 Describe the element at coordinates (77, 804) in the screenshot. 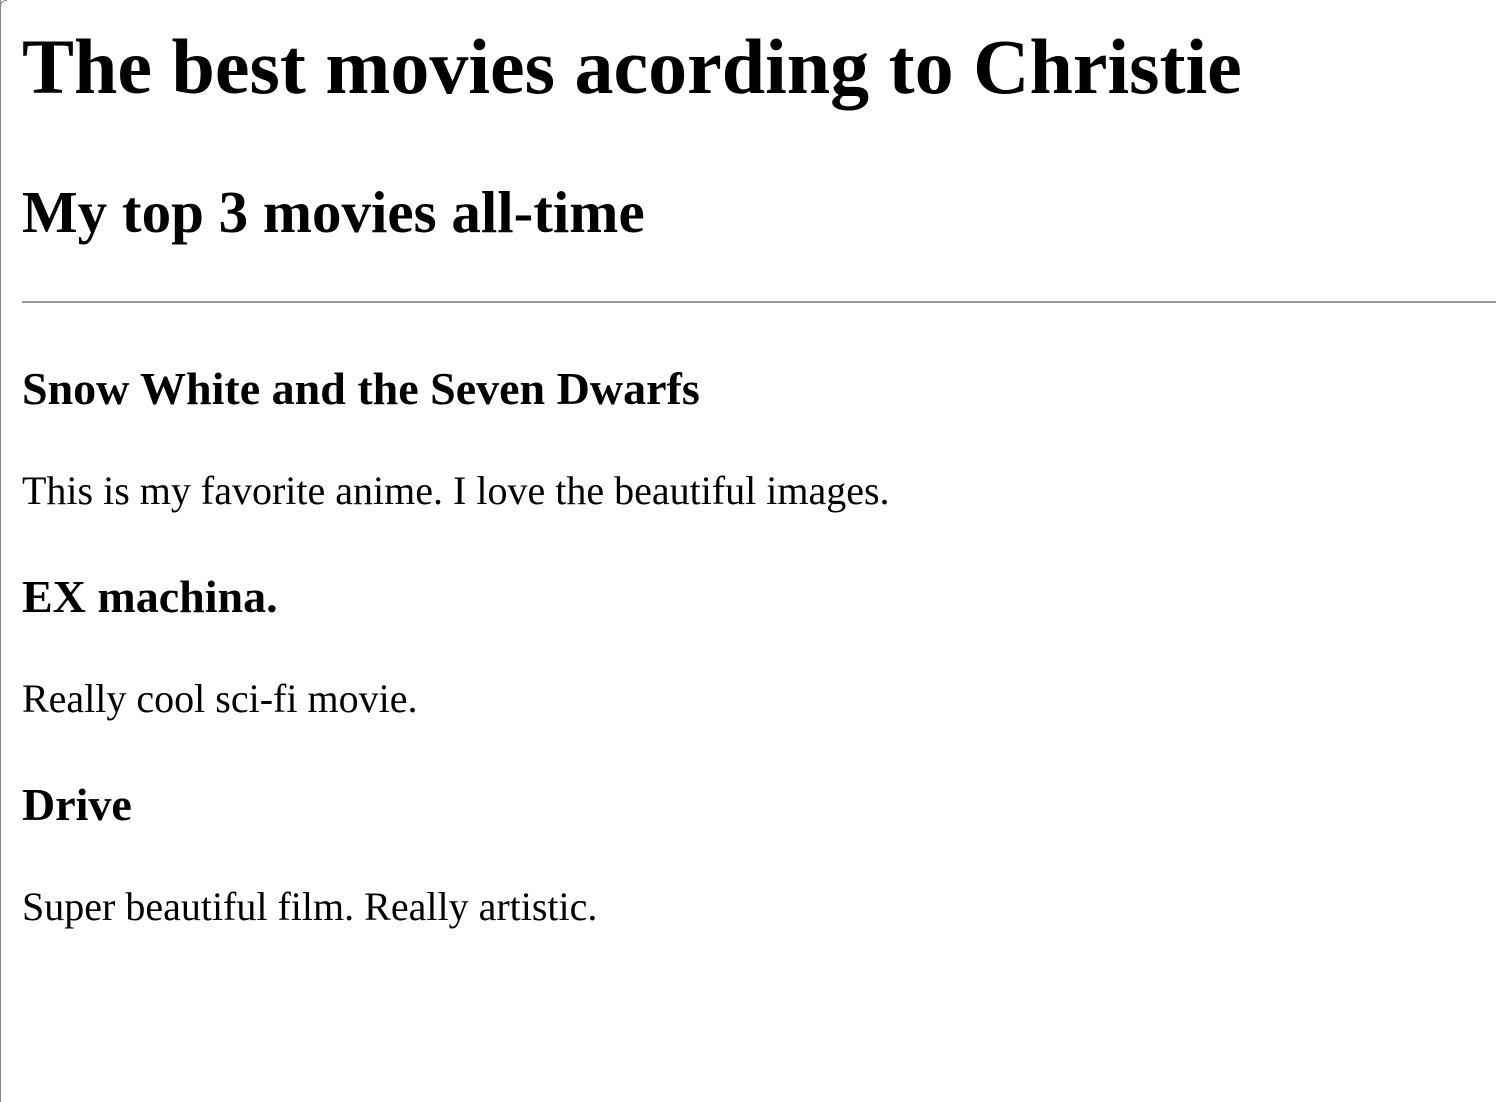

I see `movie-title-drive: Drive` at that location.